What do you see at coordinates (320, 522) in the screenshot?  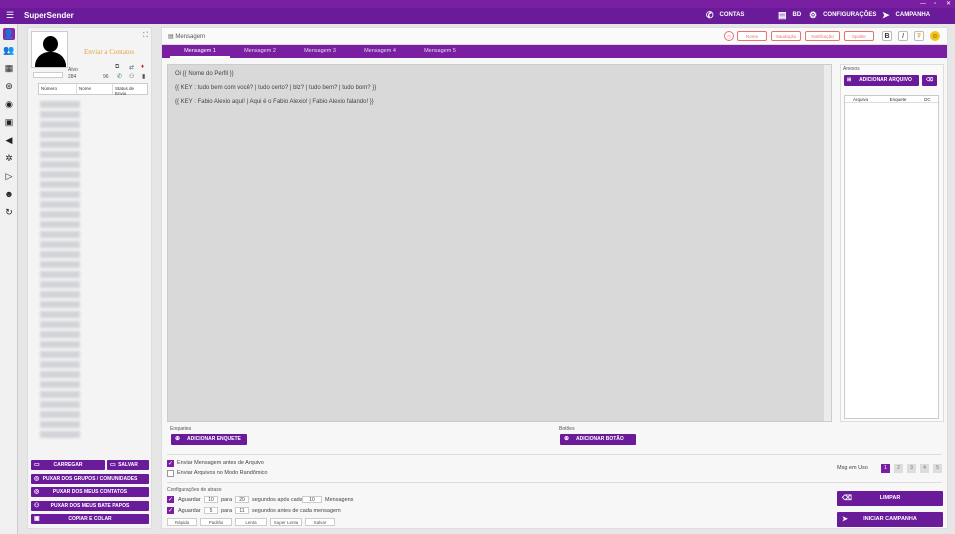 I see `preset-salvar-button: Salvar` at bounding box center [320, 522].